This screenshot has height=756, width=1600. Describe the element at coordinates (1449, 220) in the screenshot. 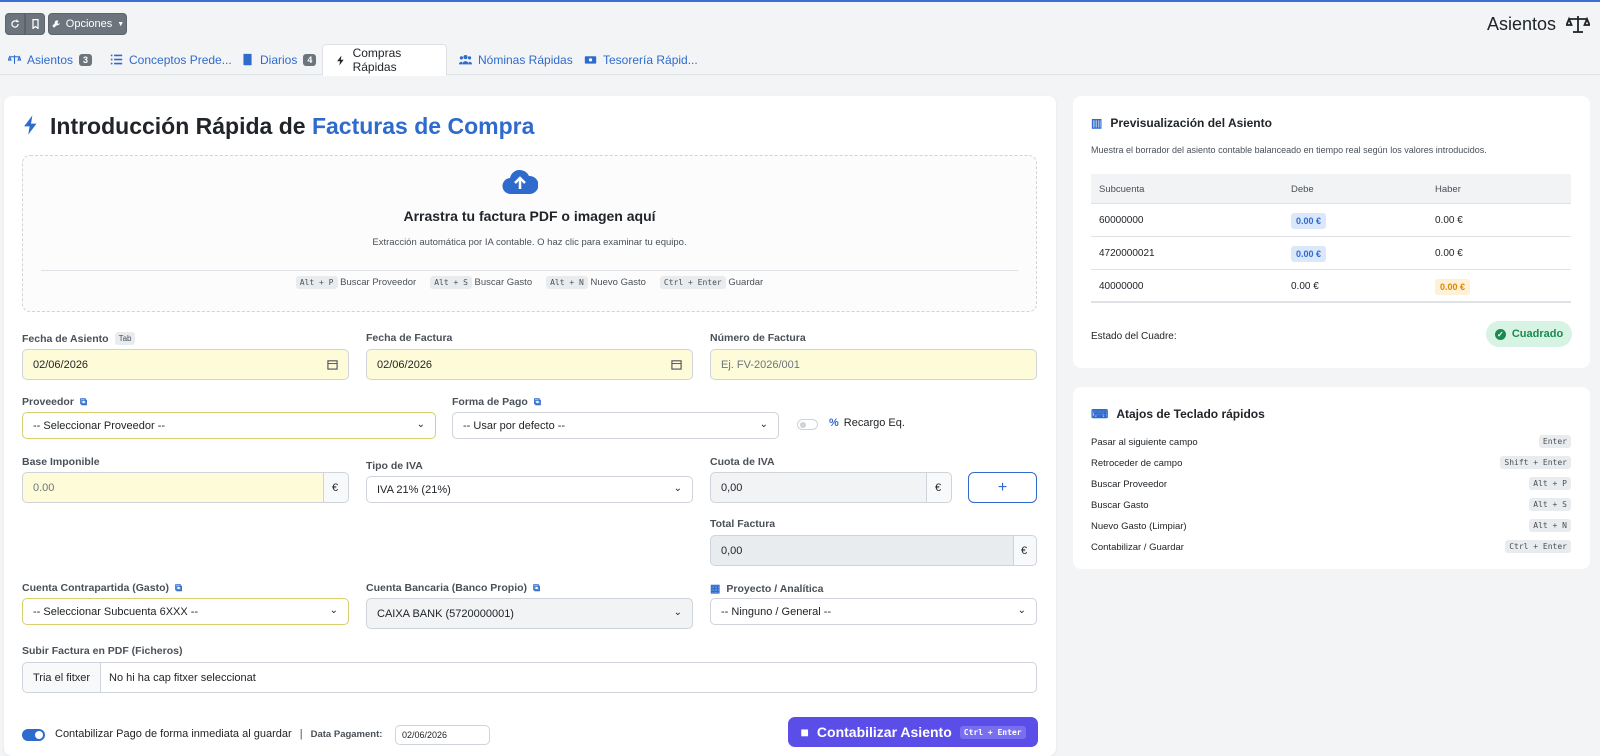

I see `cell-haber: 0.00 €` at that location.